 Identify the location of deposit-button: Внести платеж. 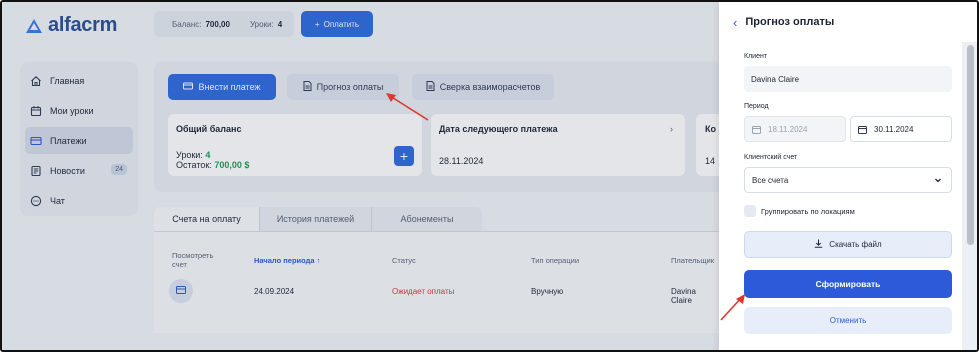
(222, 87).